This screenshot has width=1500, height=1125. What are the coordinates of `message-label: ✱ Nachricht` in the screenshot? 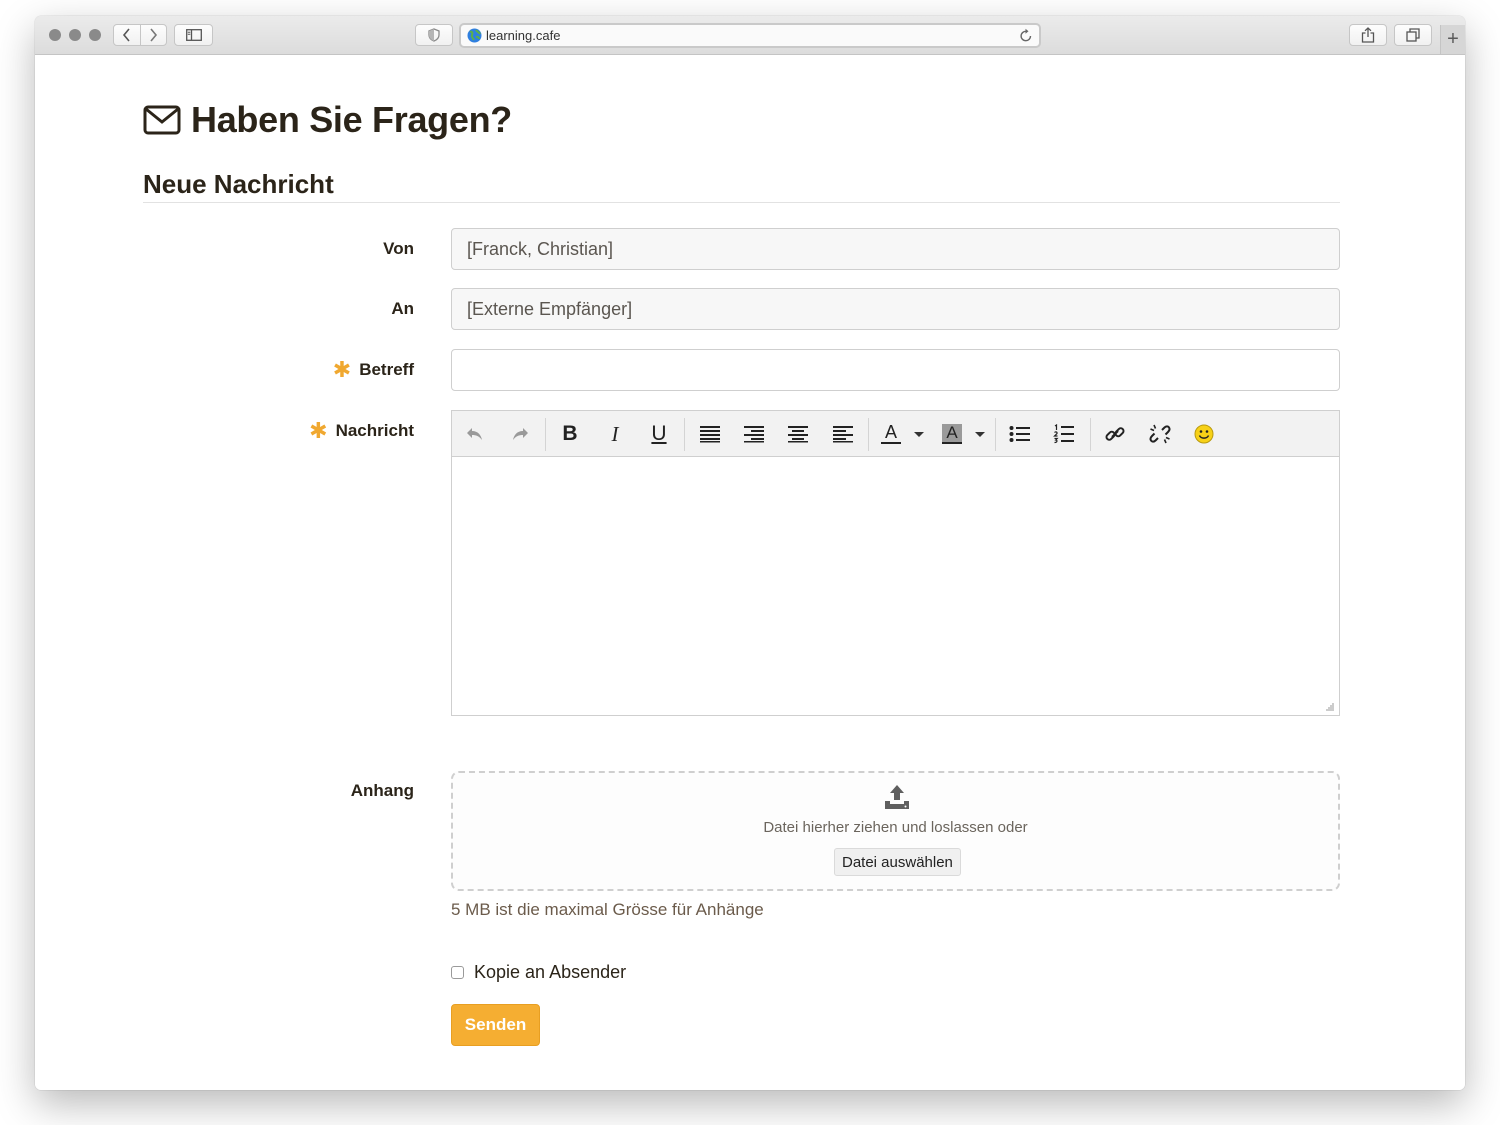 It's located at (361, 431).